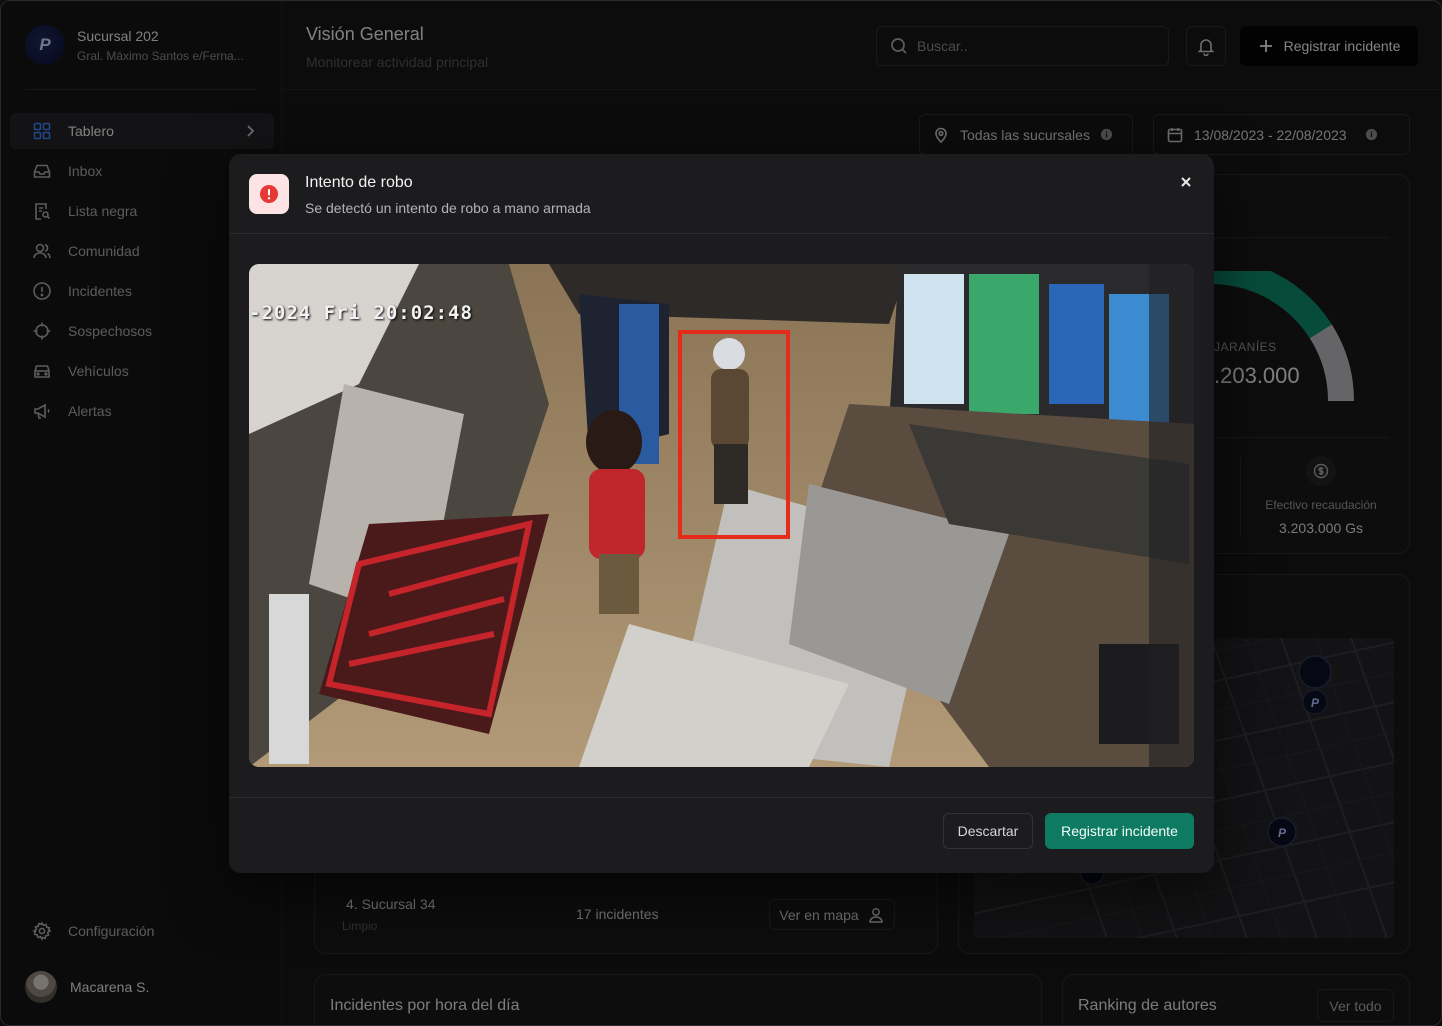 This screenshot has width=1442, height=1026. I want to click on discard-button: Descartar, so click(988, 831).